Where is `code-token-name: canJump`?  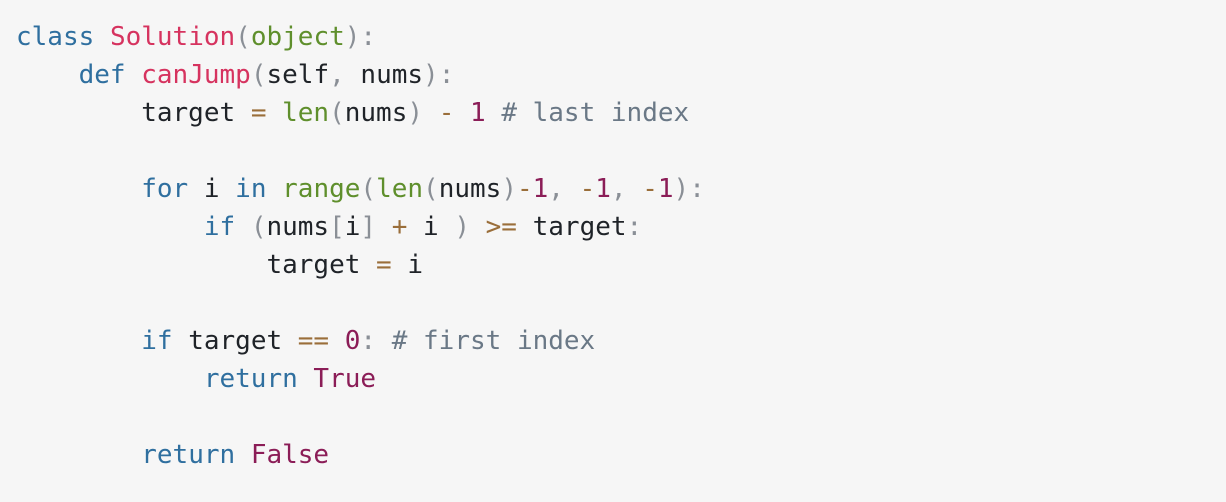 code-token-name: canJump is located at coordinates (196, 75).